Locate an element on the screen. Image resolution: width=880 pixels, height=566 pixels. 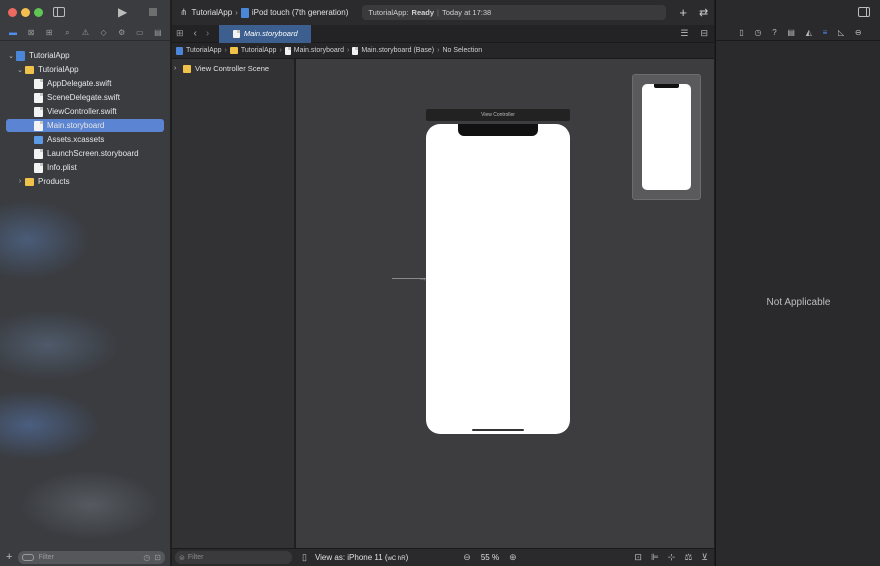
tree-item-label: AppDelegate.swift is located at coordinates (79, 83).